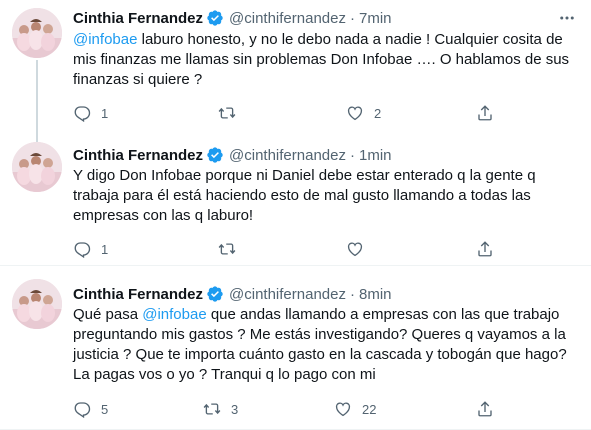  Describe the element at coordinates (375, 294) in the screenshot. I see `timestamp: 8min` at that location.